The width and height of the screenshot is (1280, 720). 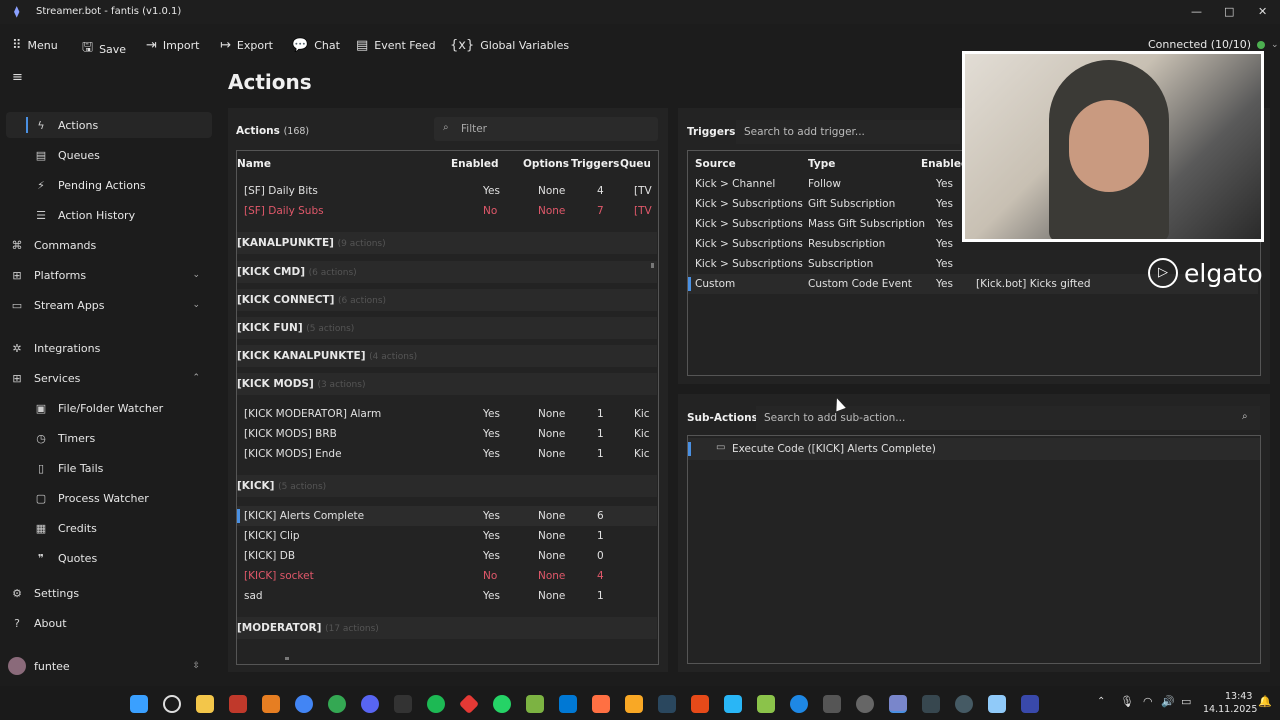 What do you see at coordinates (799, 704) in the screenshot?
I see `app-circle-icon` at bounding box center [799, 704].